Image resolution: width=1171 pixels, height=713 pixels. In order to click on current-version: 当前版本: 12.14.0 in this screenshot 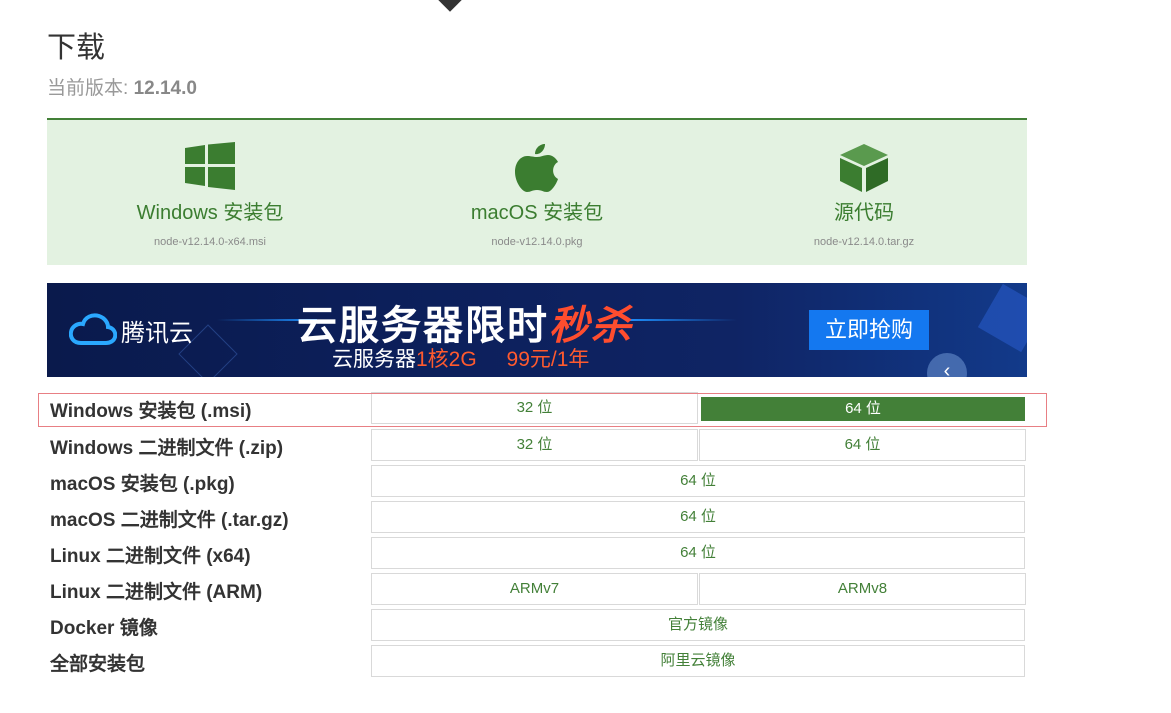, I will do `click(122, 86)`.